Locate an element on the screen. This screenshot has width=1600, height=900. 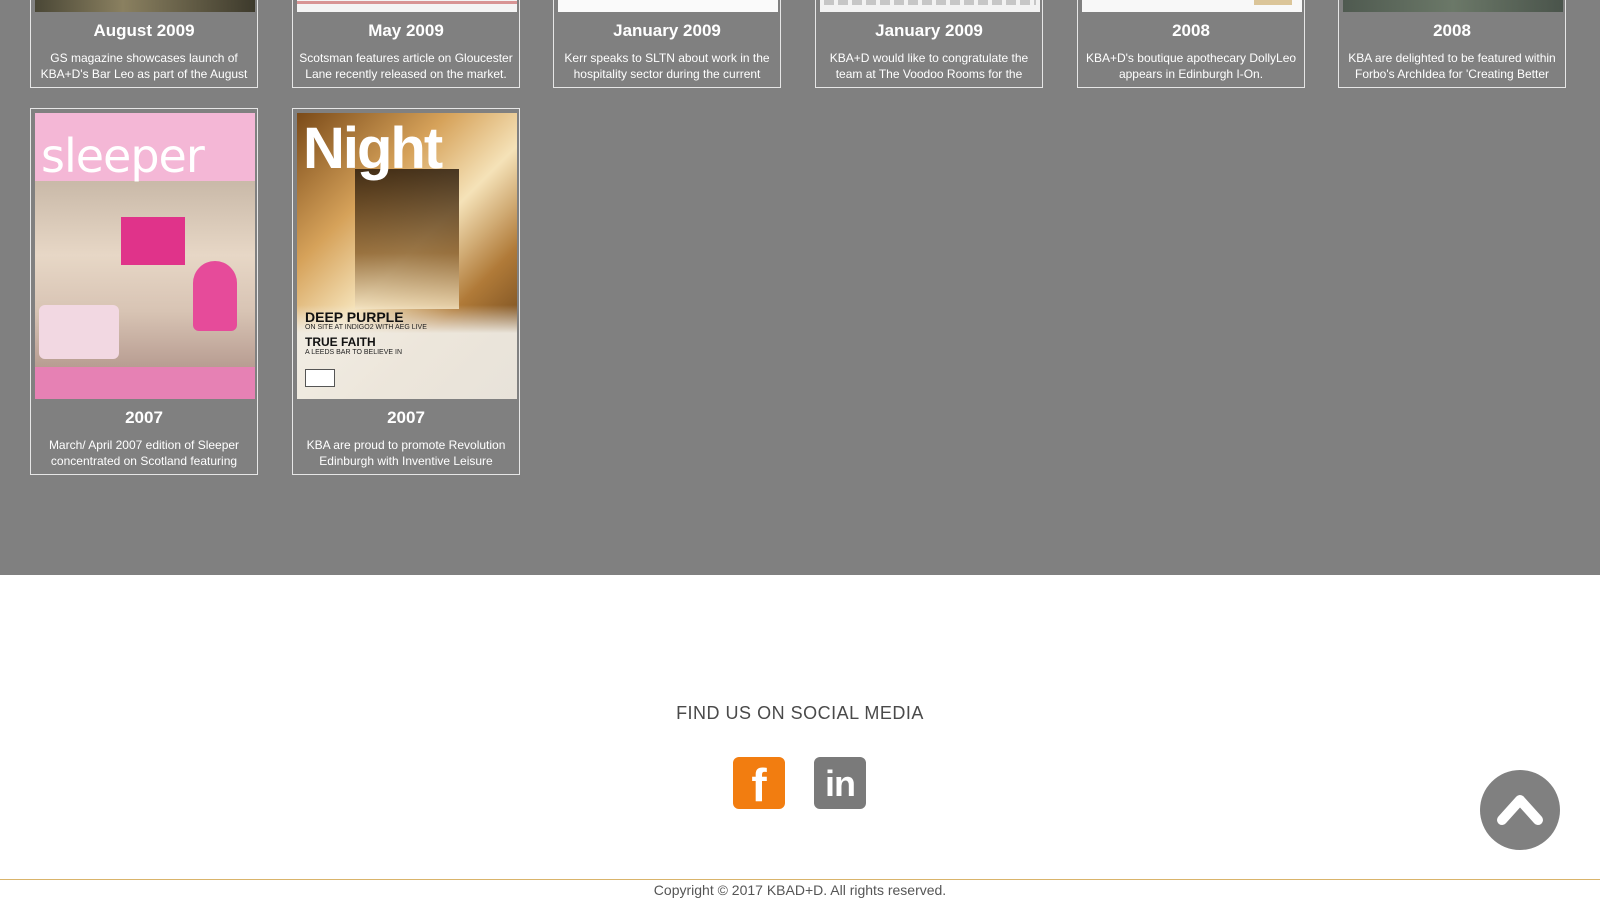
facebook-glyph: f is located at coordinates (759, 785).